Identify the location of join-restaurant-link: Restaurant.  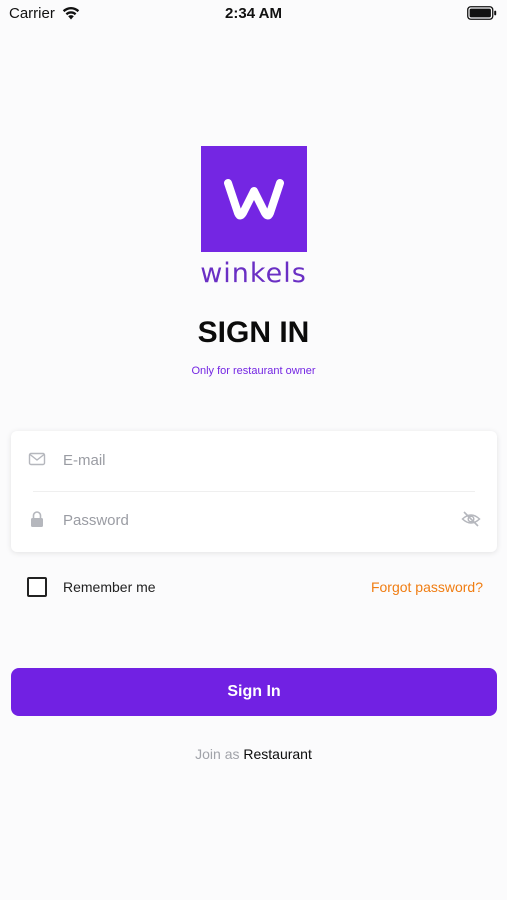
(277, 754).